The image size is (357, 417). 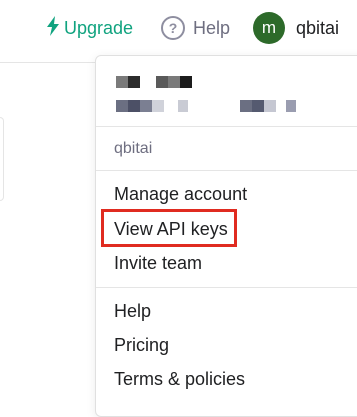 I want to click on background-panel-edge, so click(x=2, y=159).